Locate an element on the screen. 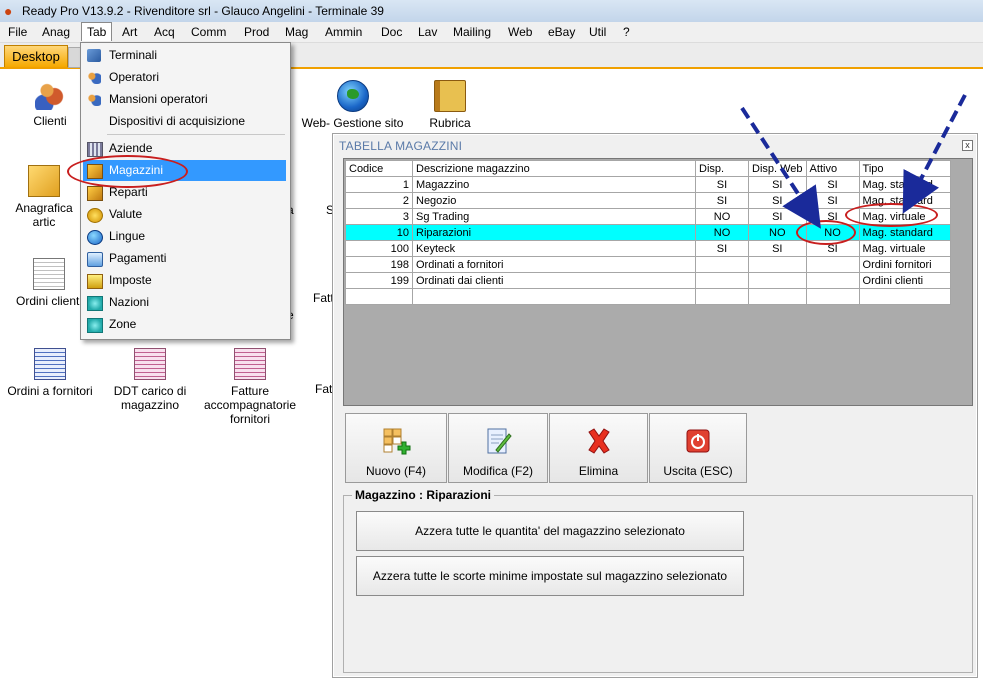 This screenshot has height=679, width=983. menu-web: Web is located at coordinates (520, 32).